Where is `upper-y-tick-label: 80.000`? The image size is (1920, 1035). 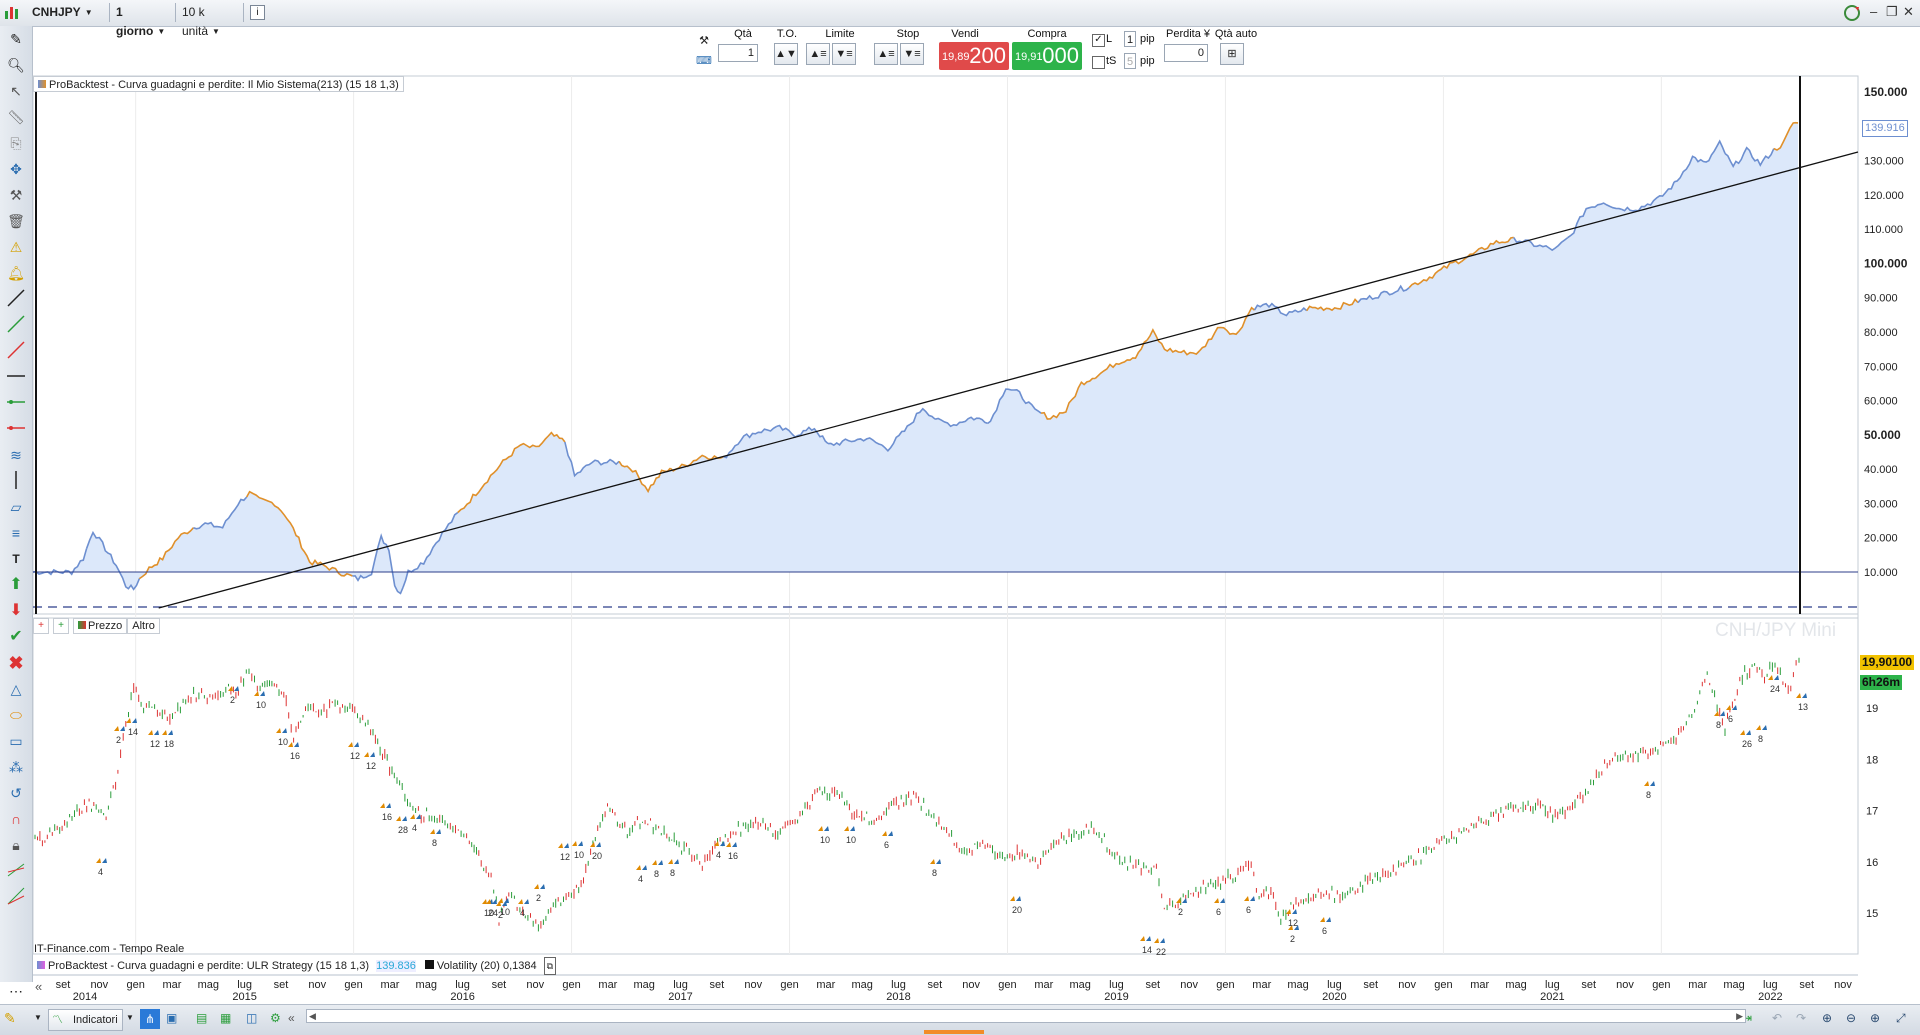
upper-y-tick-label: 80.000 is located at coordinates (1881, 333).